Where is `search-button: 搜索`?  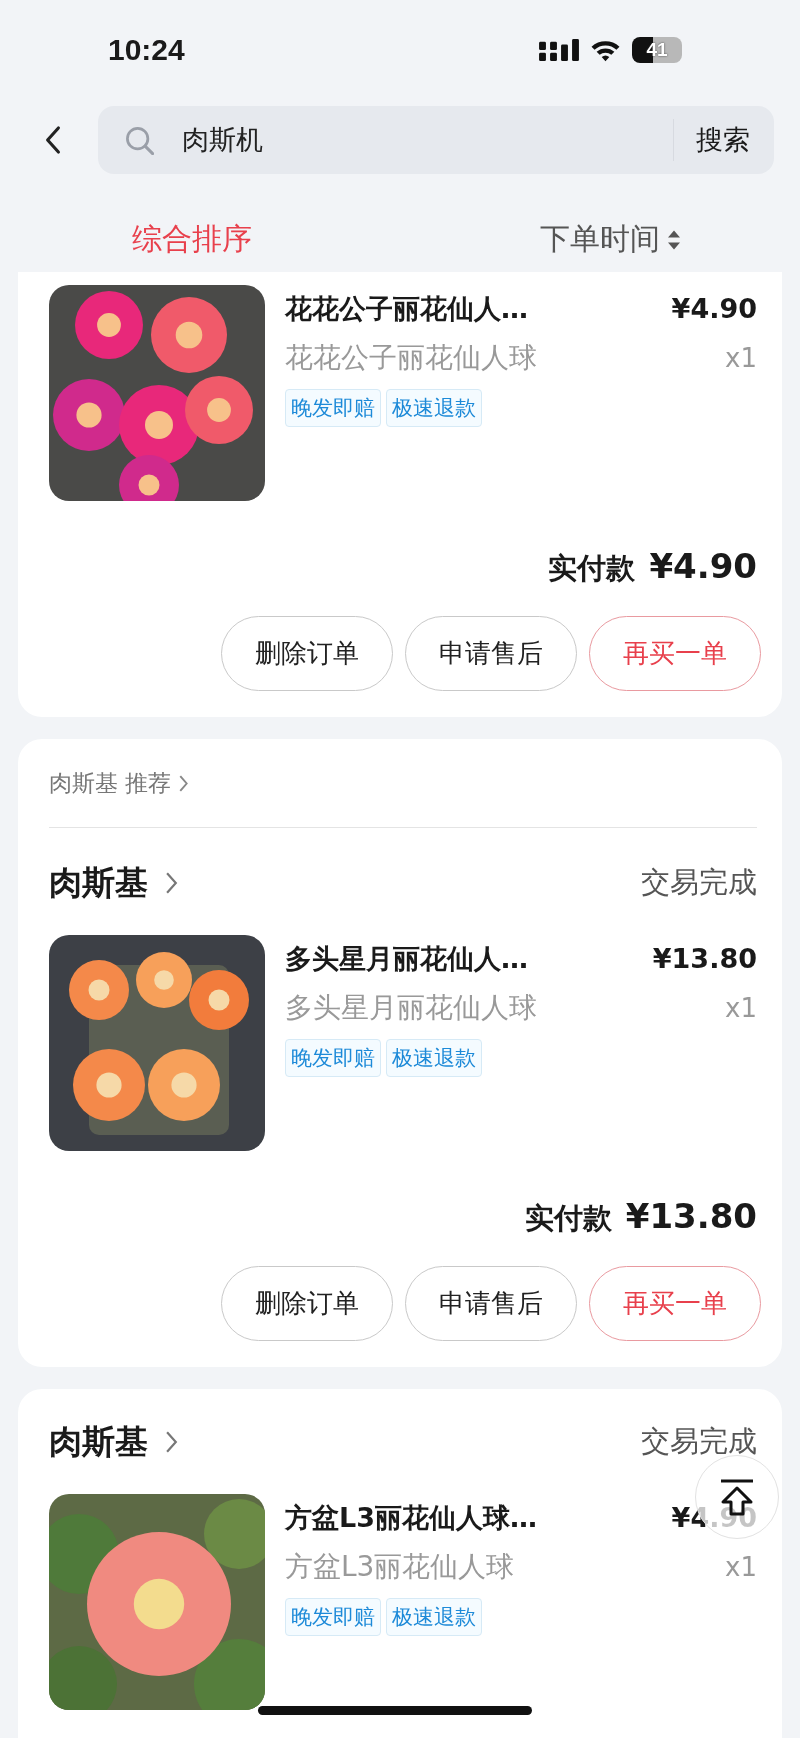
search-button: 搜索 is located at coordinates (711, 140).